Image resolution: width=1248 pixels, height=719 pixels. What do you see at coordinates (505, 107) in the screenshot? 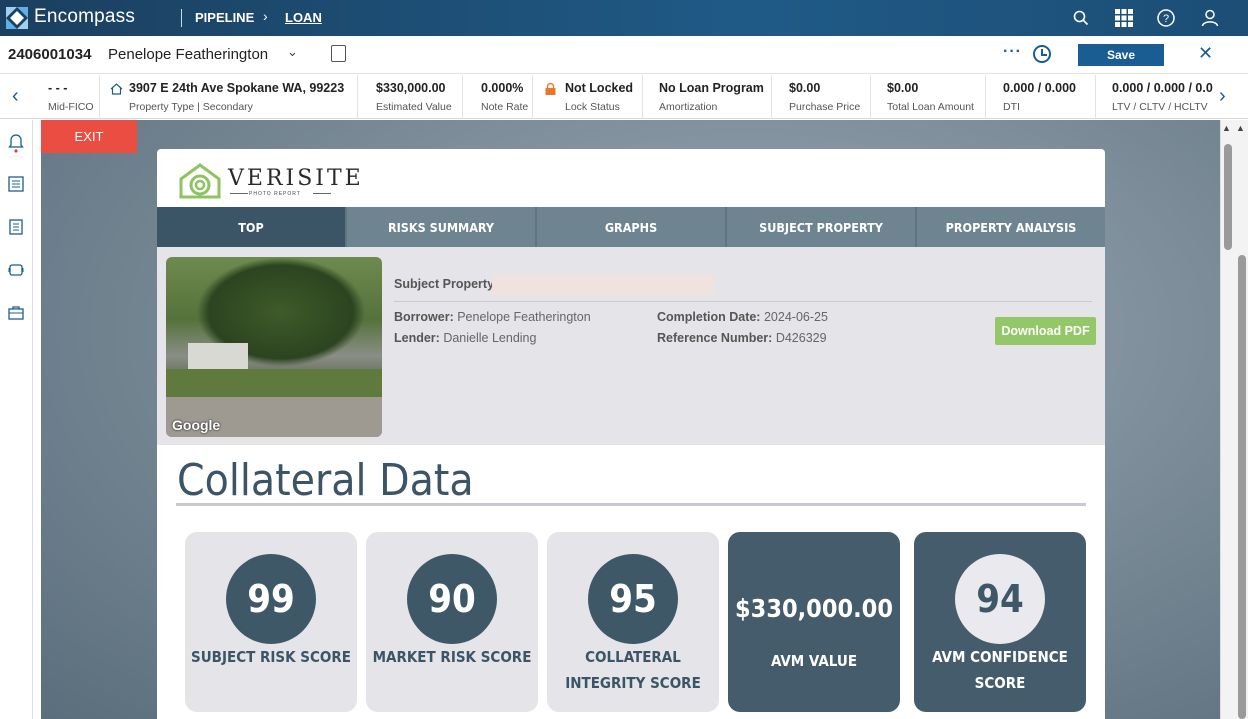
I see `info-label: Note Rate` at bounding box center [505, 107].